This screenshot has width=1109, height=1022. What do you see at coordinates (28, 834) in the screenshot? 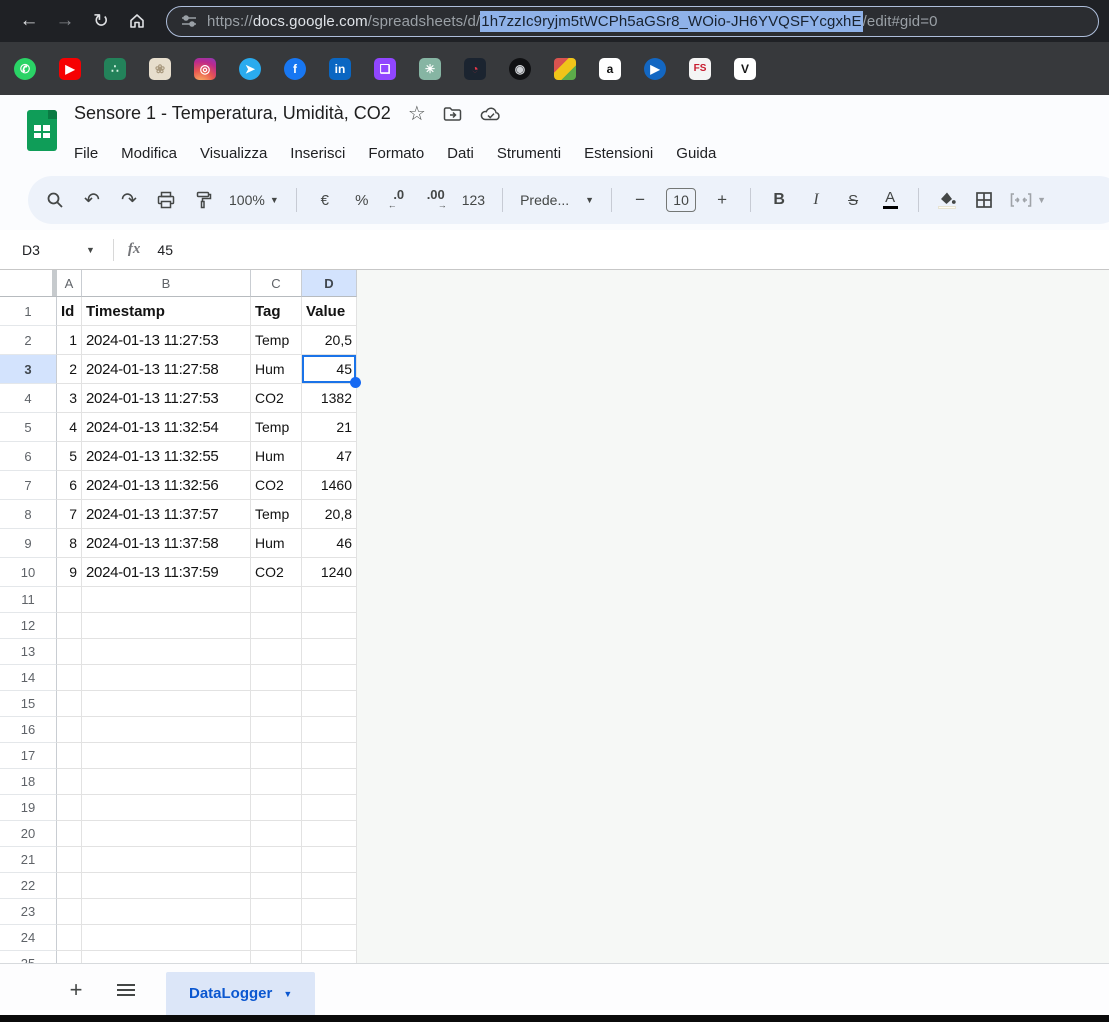
I see `row-header-20: 20` at bounding box center [28, 834].